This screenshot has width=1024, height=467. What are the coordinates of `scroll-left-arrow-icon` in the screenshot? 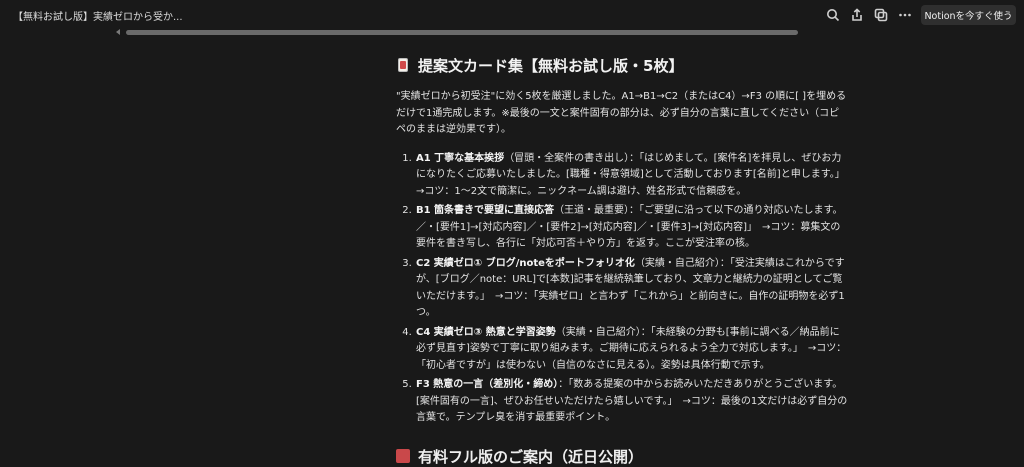 It's located at (118, 32).